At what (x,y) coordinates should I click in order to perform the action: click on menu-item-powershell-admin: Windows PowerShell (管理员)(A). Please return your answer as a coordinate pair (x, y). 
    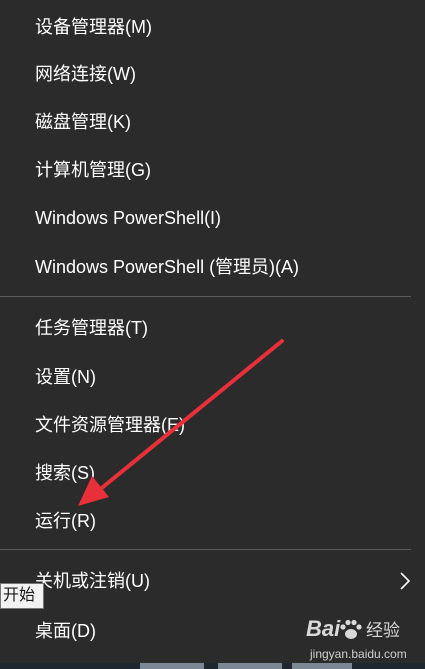
    Looking at the image, I should click on (167, 267).